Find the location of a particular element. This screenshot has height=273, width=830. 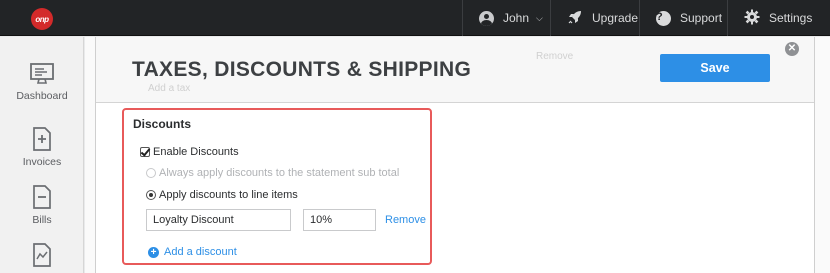

enable-discounts-label: Enable Discounts is located at coordinates (196, 152).